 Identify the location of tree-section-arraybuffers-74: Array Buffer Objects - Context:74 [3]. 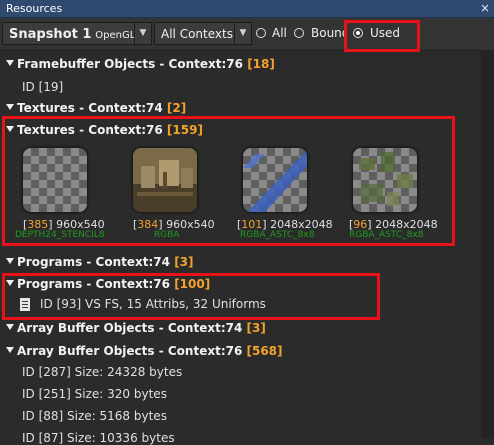
(240, 329).